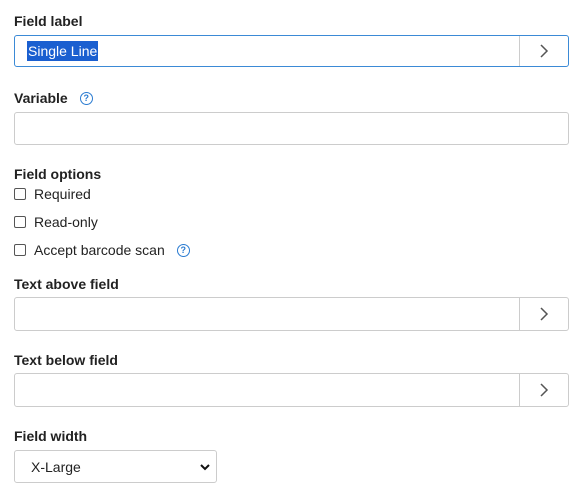 This screenshot has width=586, height=500. Describe the element at coordinates (267, 389) in the screenshot. I see `text-below-input` at that location.